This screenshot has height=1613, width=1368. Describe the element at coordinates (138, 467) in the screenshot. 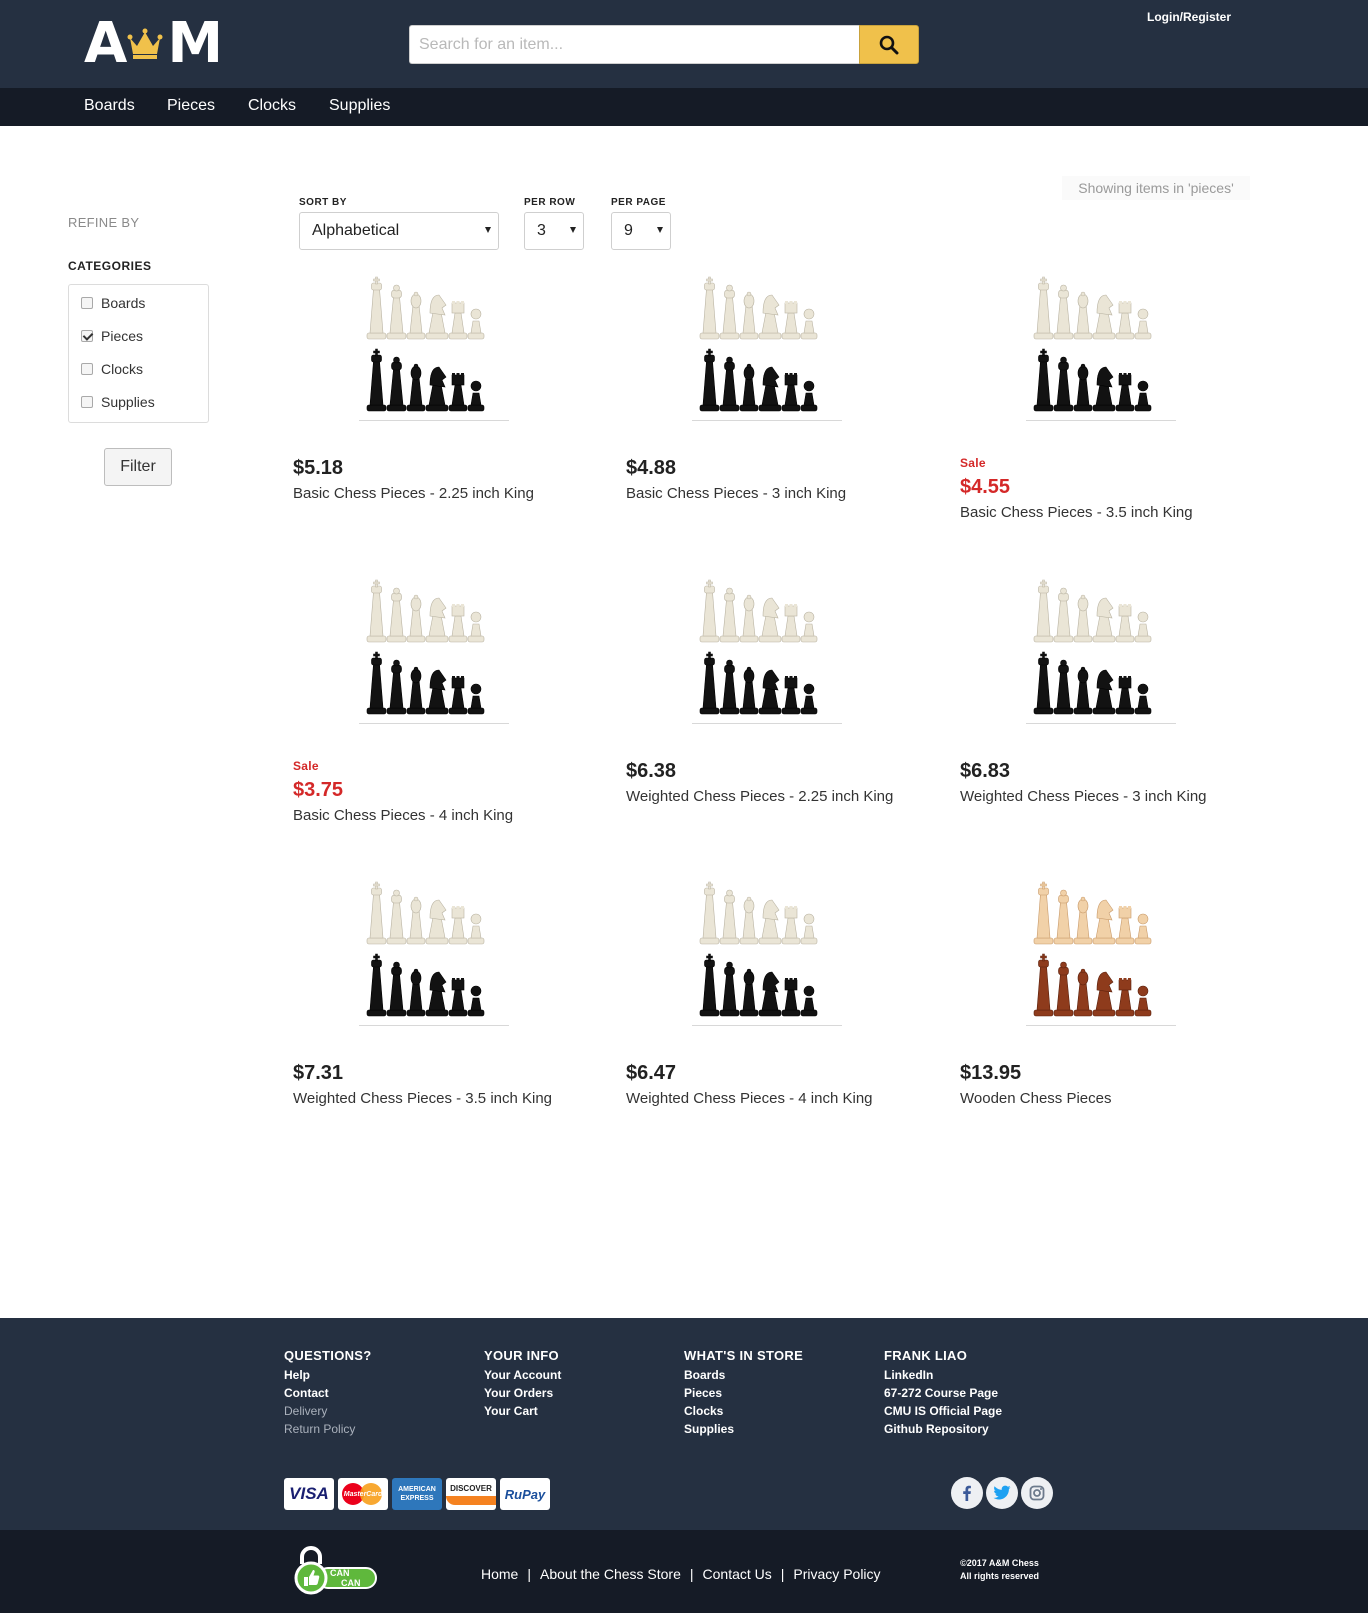

I see `filter-button: Filter` at that location.